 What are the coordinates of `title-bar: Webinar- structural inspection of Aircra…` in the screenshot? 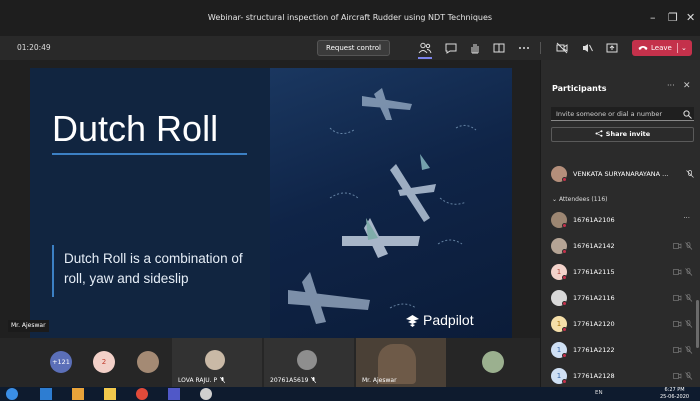 It's located at (350, 18).